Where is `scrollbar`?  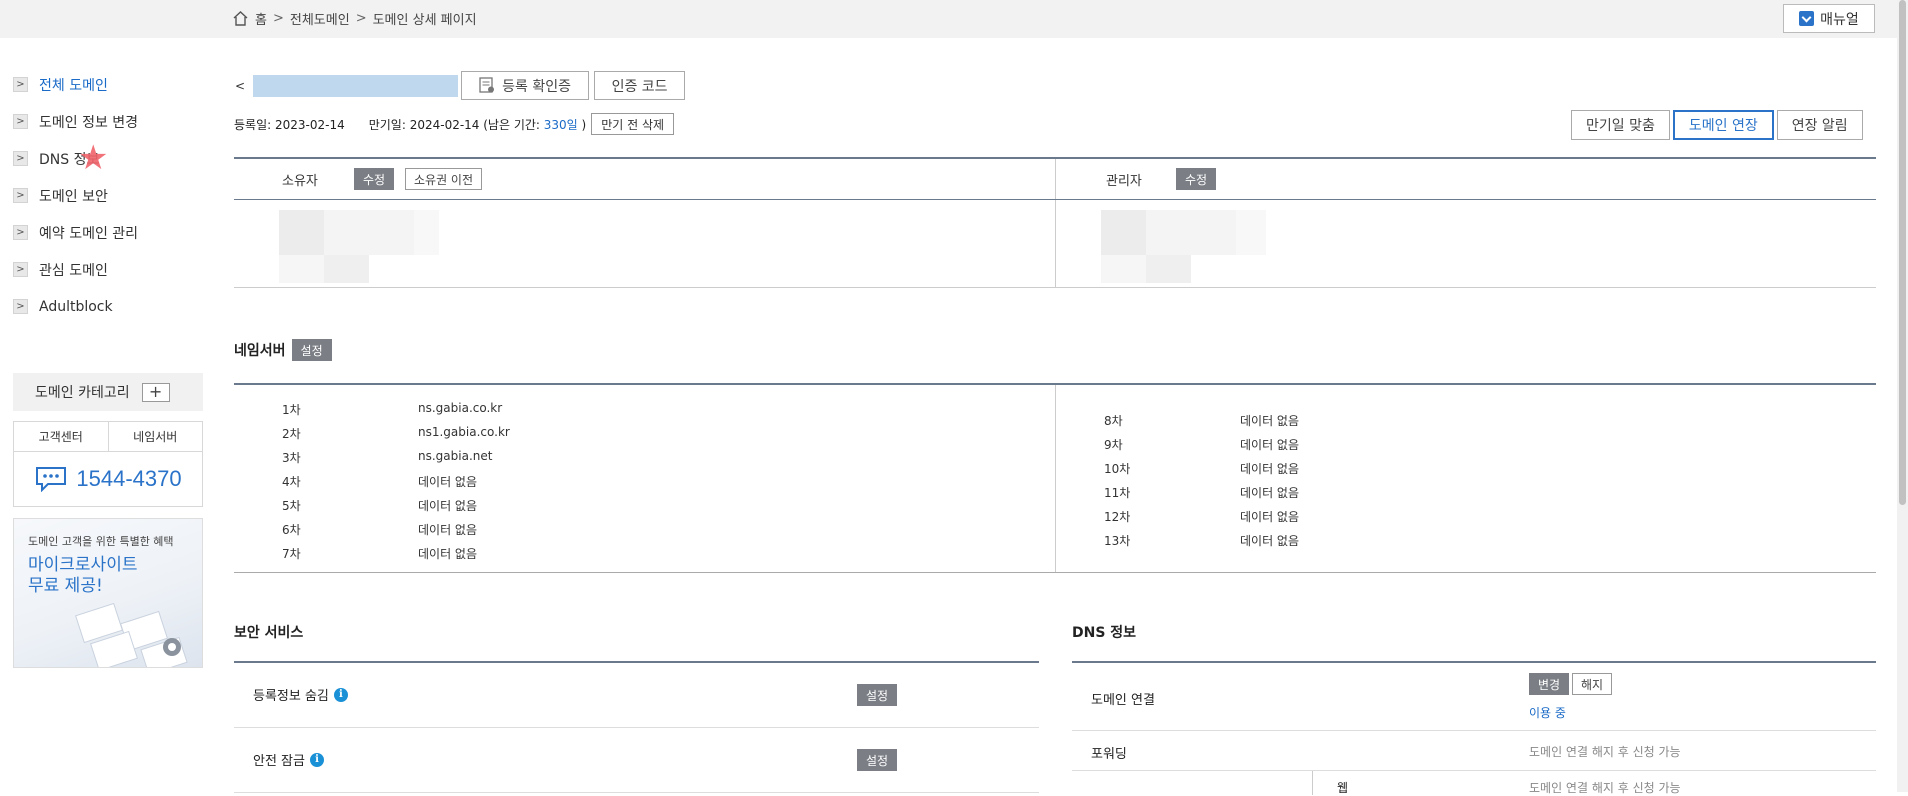
scrollbar is located at coordinates (1902, 396).